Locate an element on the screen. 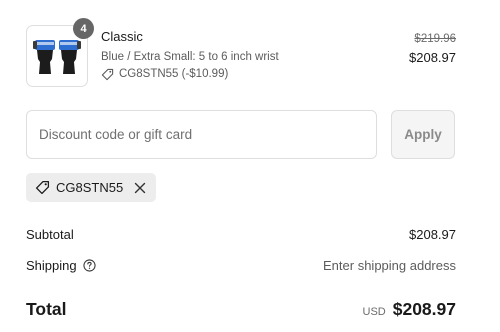  subtotal-value: $208.97 is located at coordinates (432, 234).